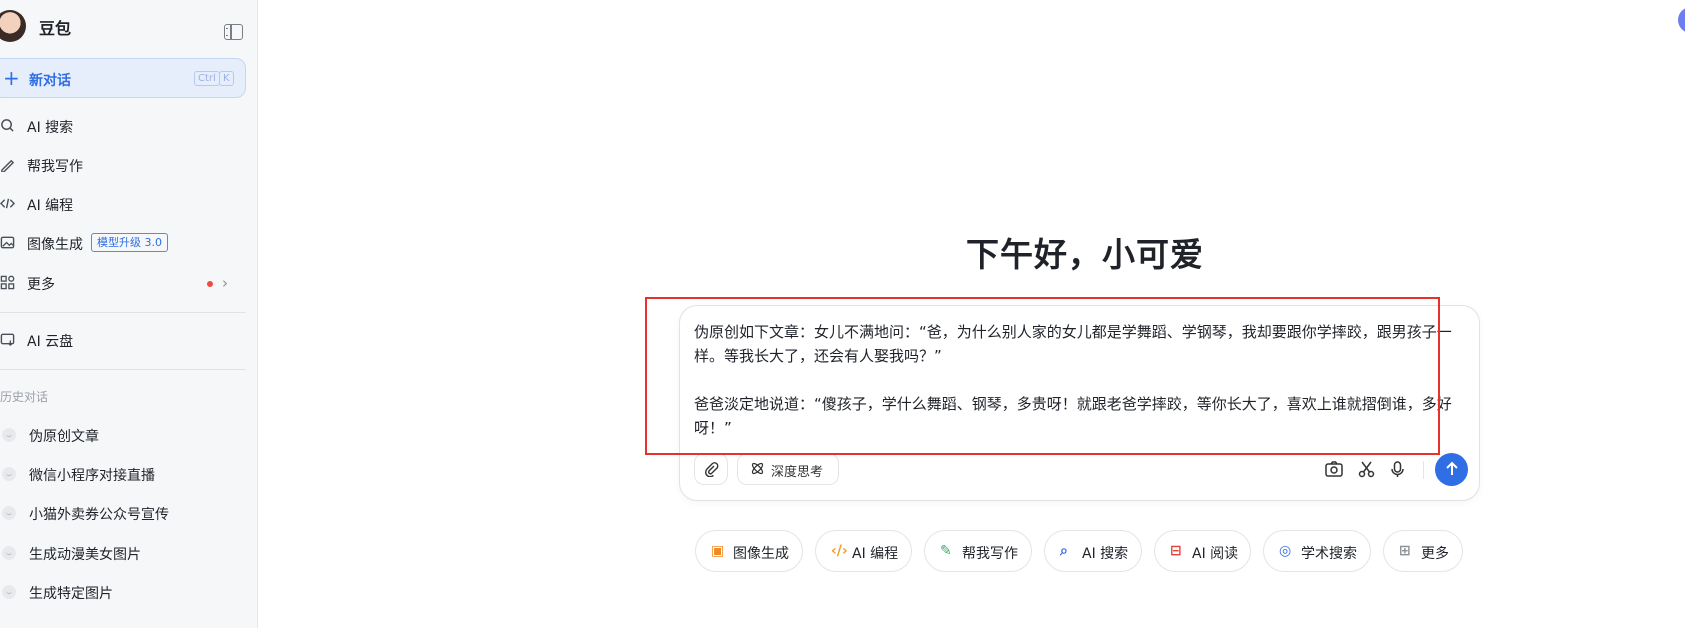  Describe the element at coordinates (125, 204) in the screenshot. I see `sidebar-item-coding: AI 编程` at that location.